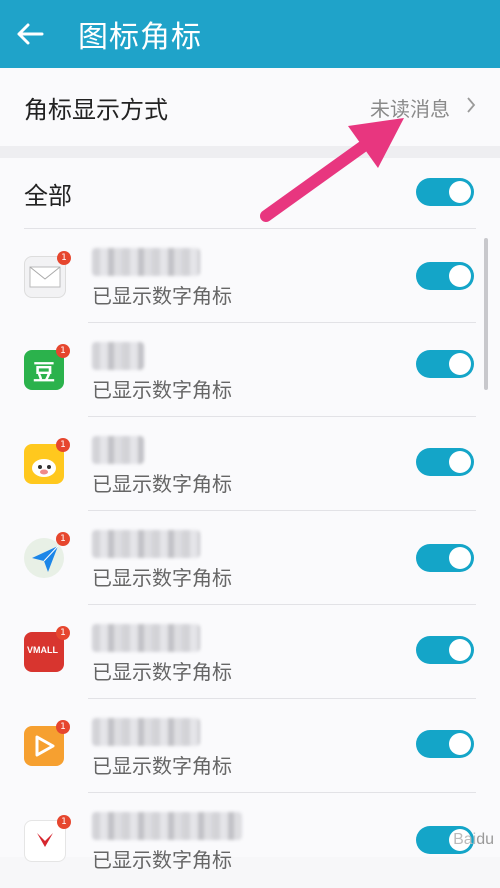 This screenshot has height=888, width=500. What do you see at coordinates (47, 555) in the screenshot?
I see `navigation-icon: 1` at bounding box center [47, 555].